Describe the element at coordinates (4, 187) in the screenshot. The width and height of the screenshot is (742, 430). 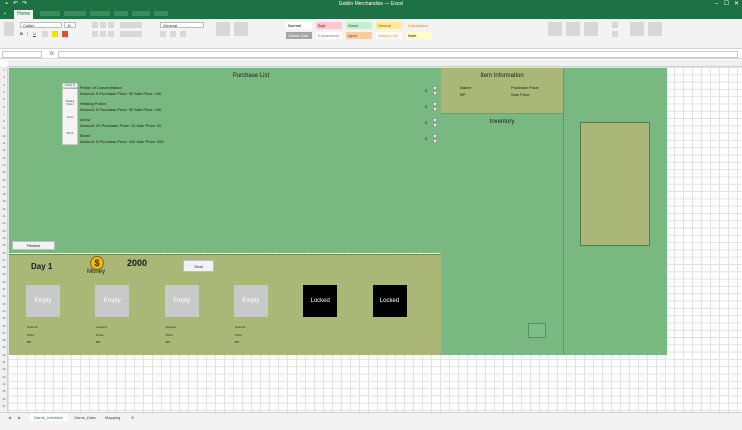
I see `row-number: 17` at that location.